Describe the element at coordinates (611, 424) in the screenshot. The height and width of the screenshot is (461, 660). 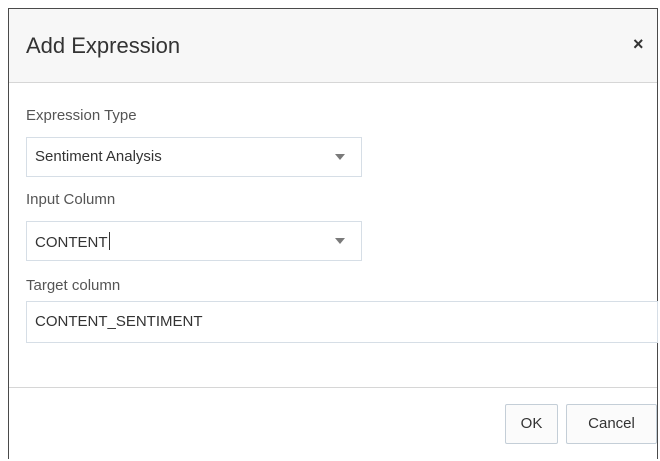
I see `cancel-button: Cancel` at that location.